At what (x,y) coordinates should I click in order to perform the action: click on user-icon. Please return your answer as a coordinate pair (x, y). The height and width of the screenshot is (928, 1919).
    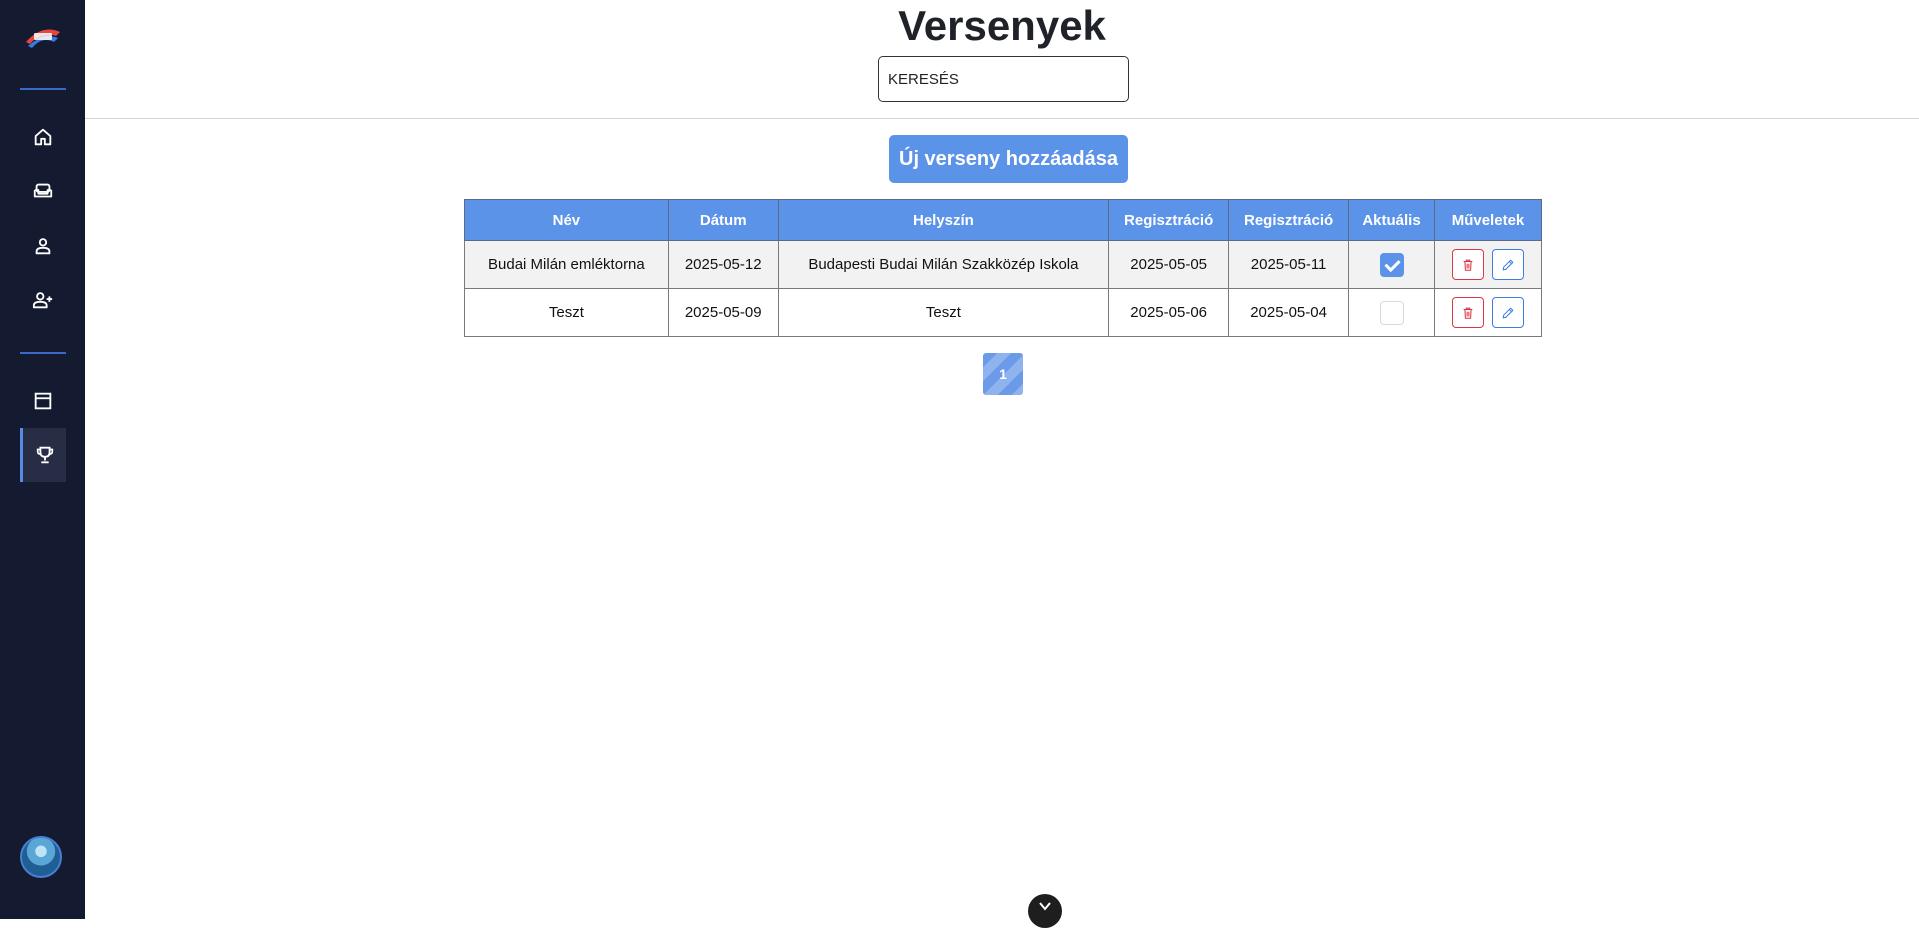
    Looking at the image, I should click on (43, 246).